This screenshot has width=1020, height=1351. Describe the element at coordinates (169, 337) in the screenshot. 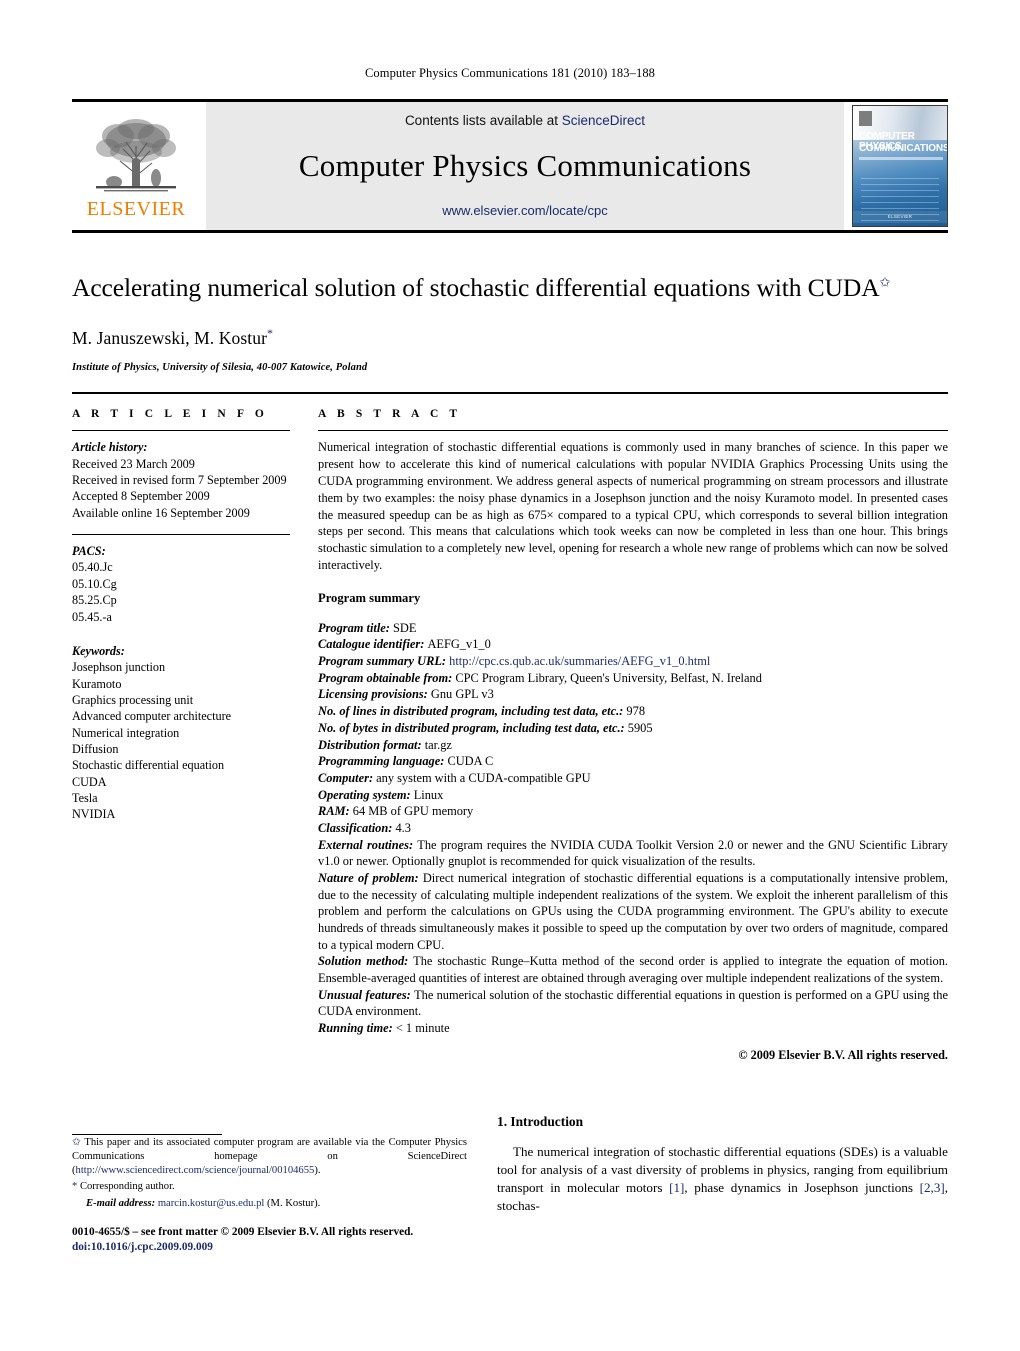

I see `author-names: M. Januszewski, M. Kostur` at that location.